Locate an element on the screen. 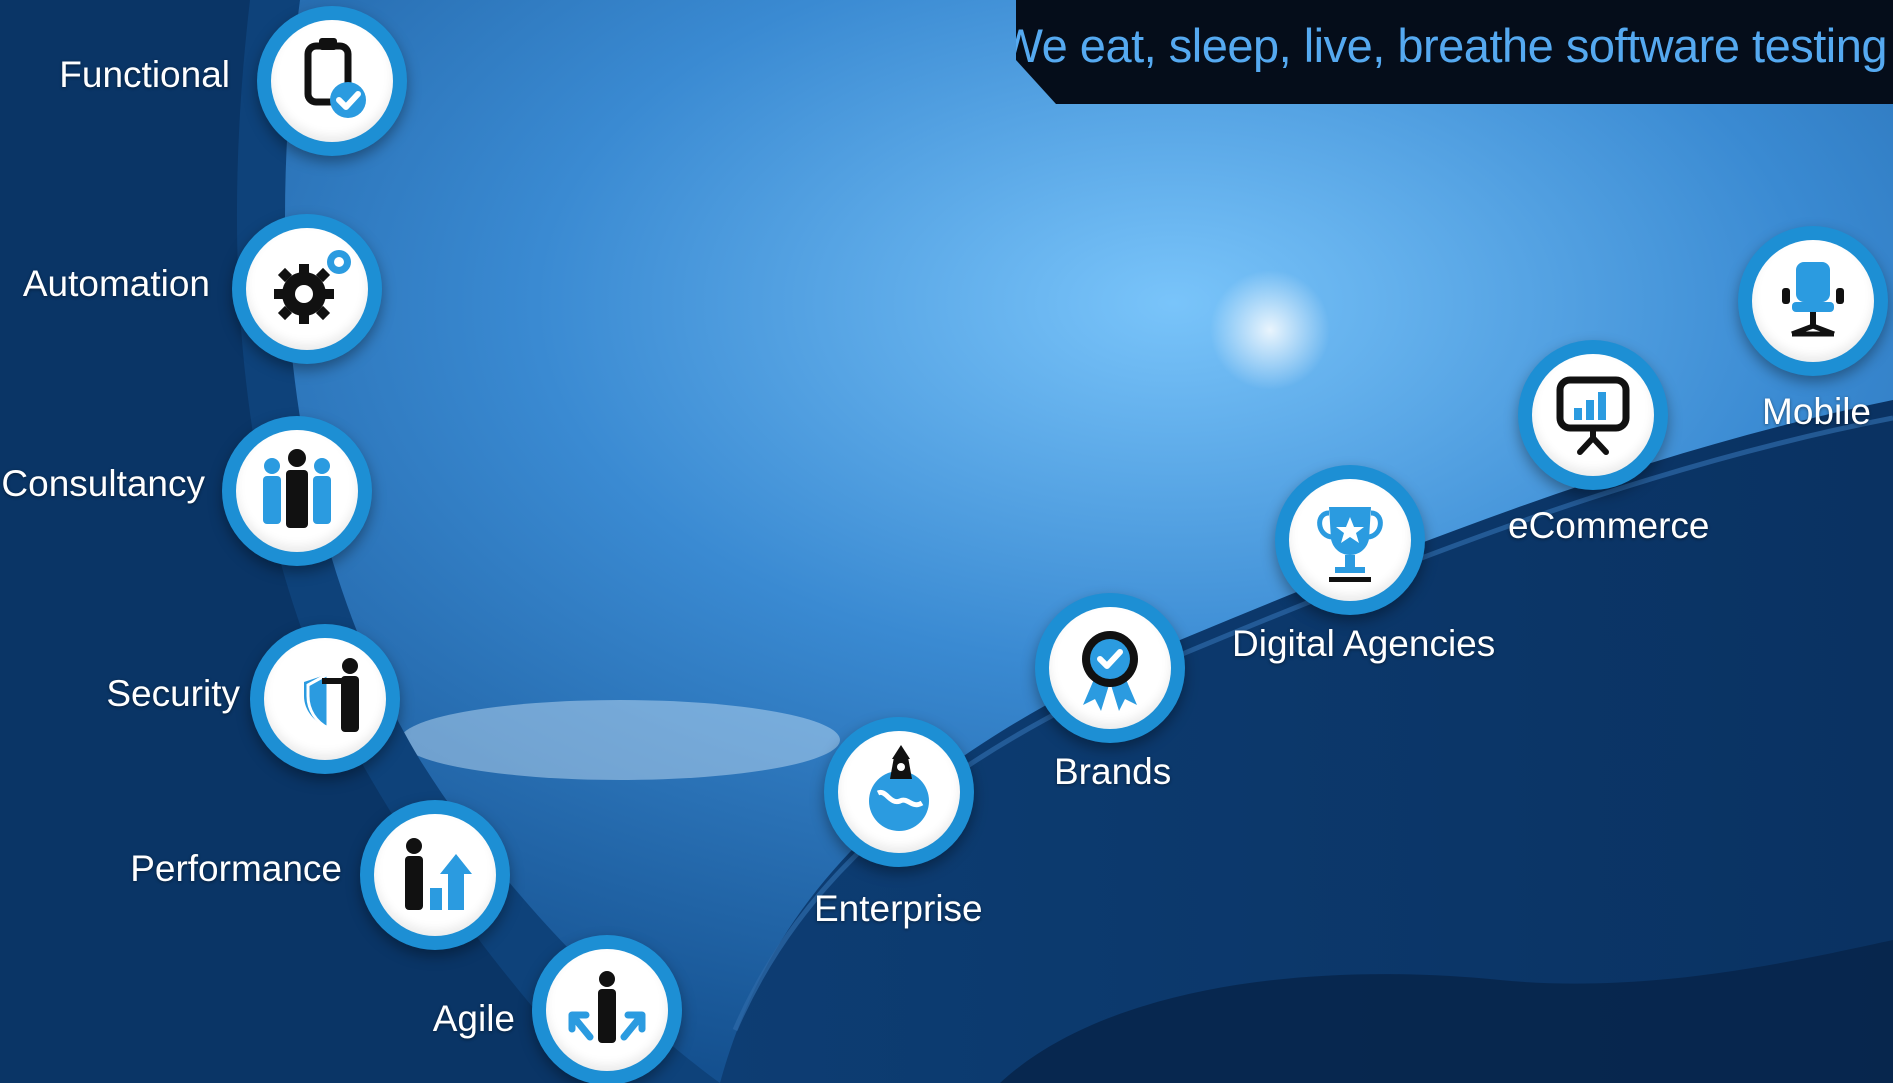 The image size is (1893, 1083). service-node-security is located at coordinates (325, 699).